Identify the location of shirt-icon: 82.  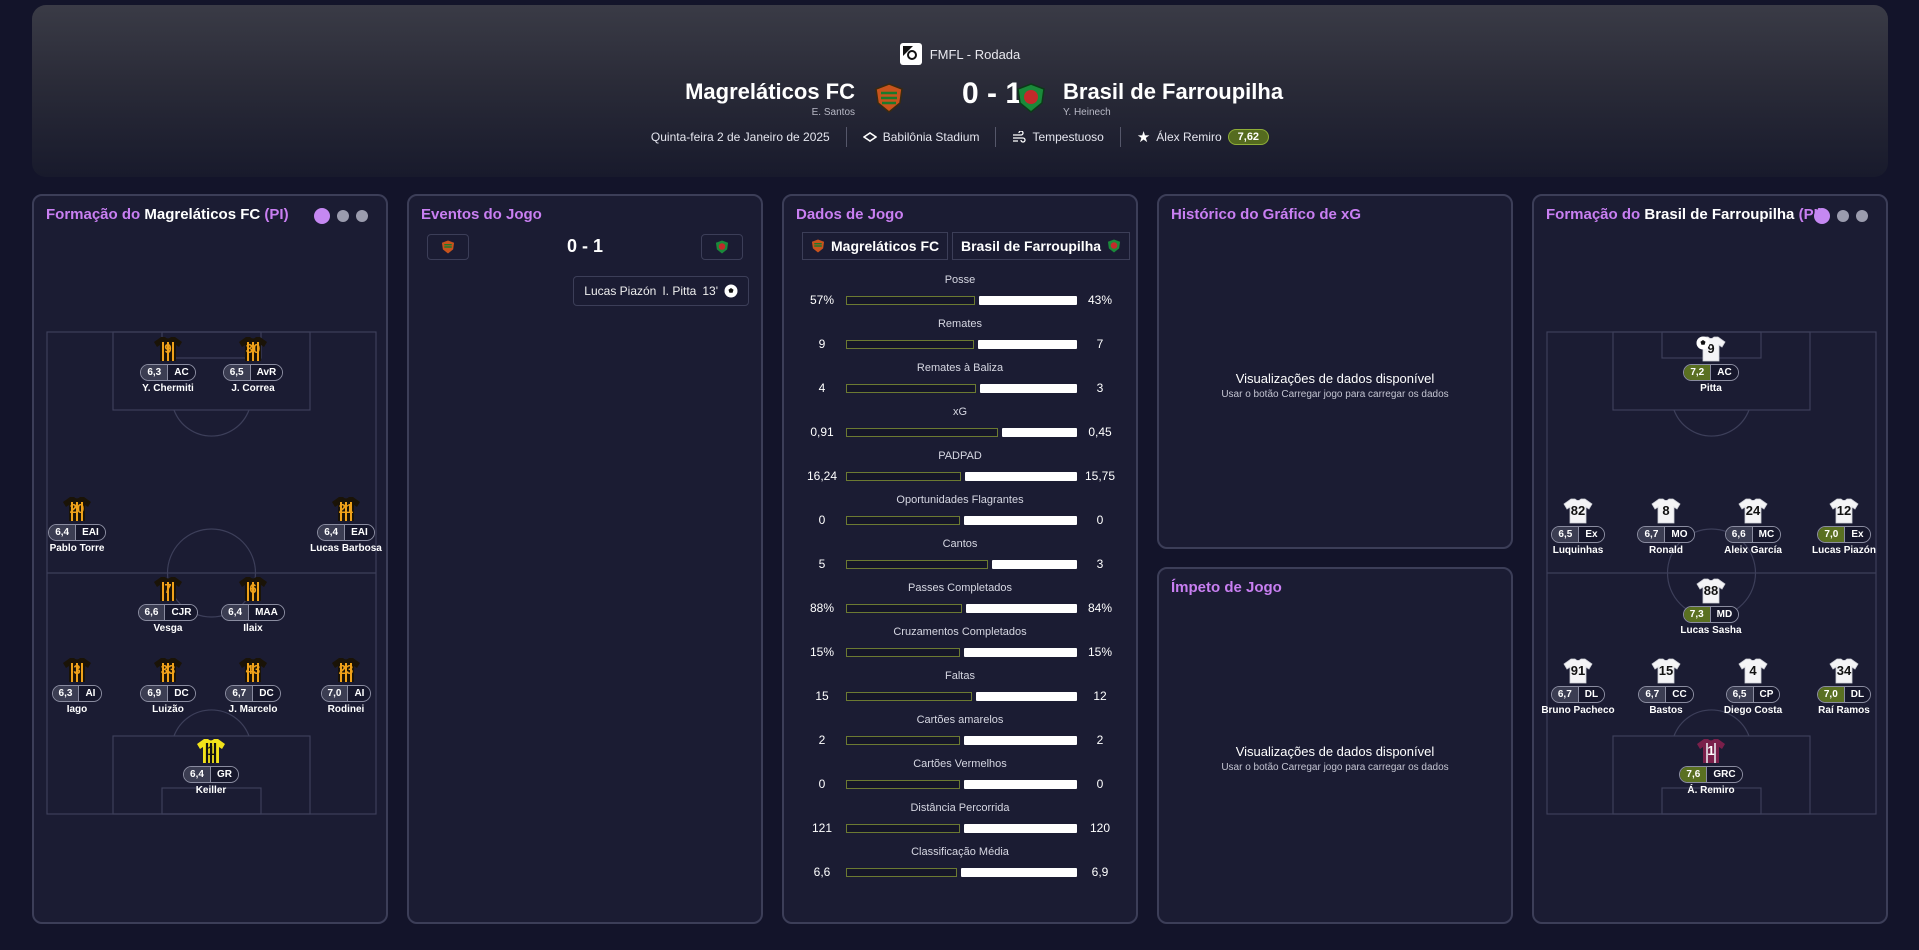
(1578, 511).